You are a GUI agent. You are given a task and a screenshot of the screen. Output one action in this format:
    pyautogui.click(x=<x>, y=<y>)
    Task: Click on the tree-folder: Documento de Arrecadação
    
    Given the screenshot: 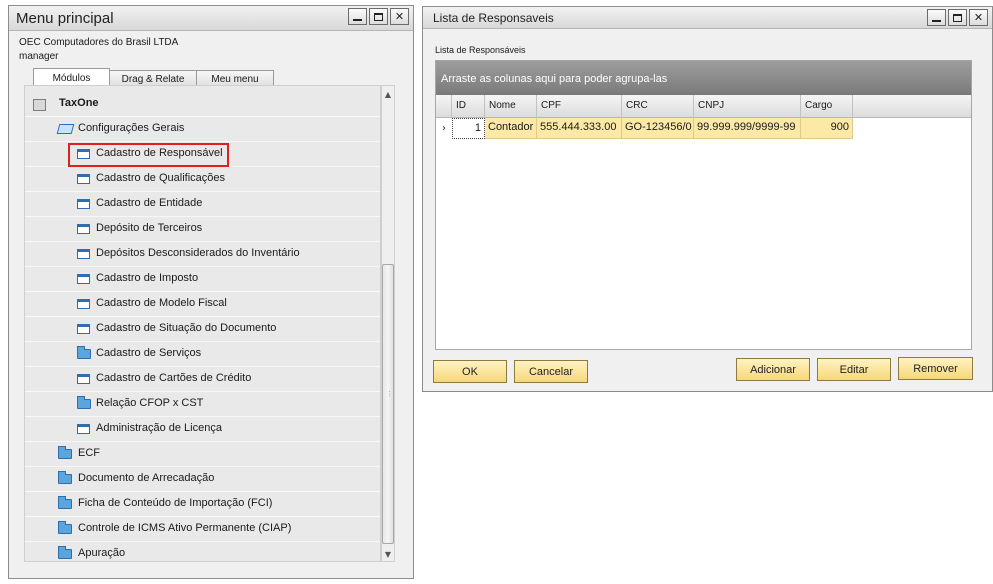 What is the action you would take?
    pyautogui.click(x=202, y=479)
    